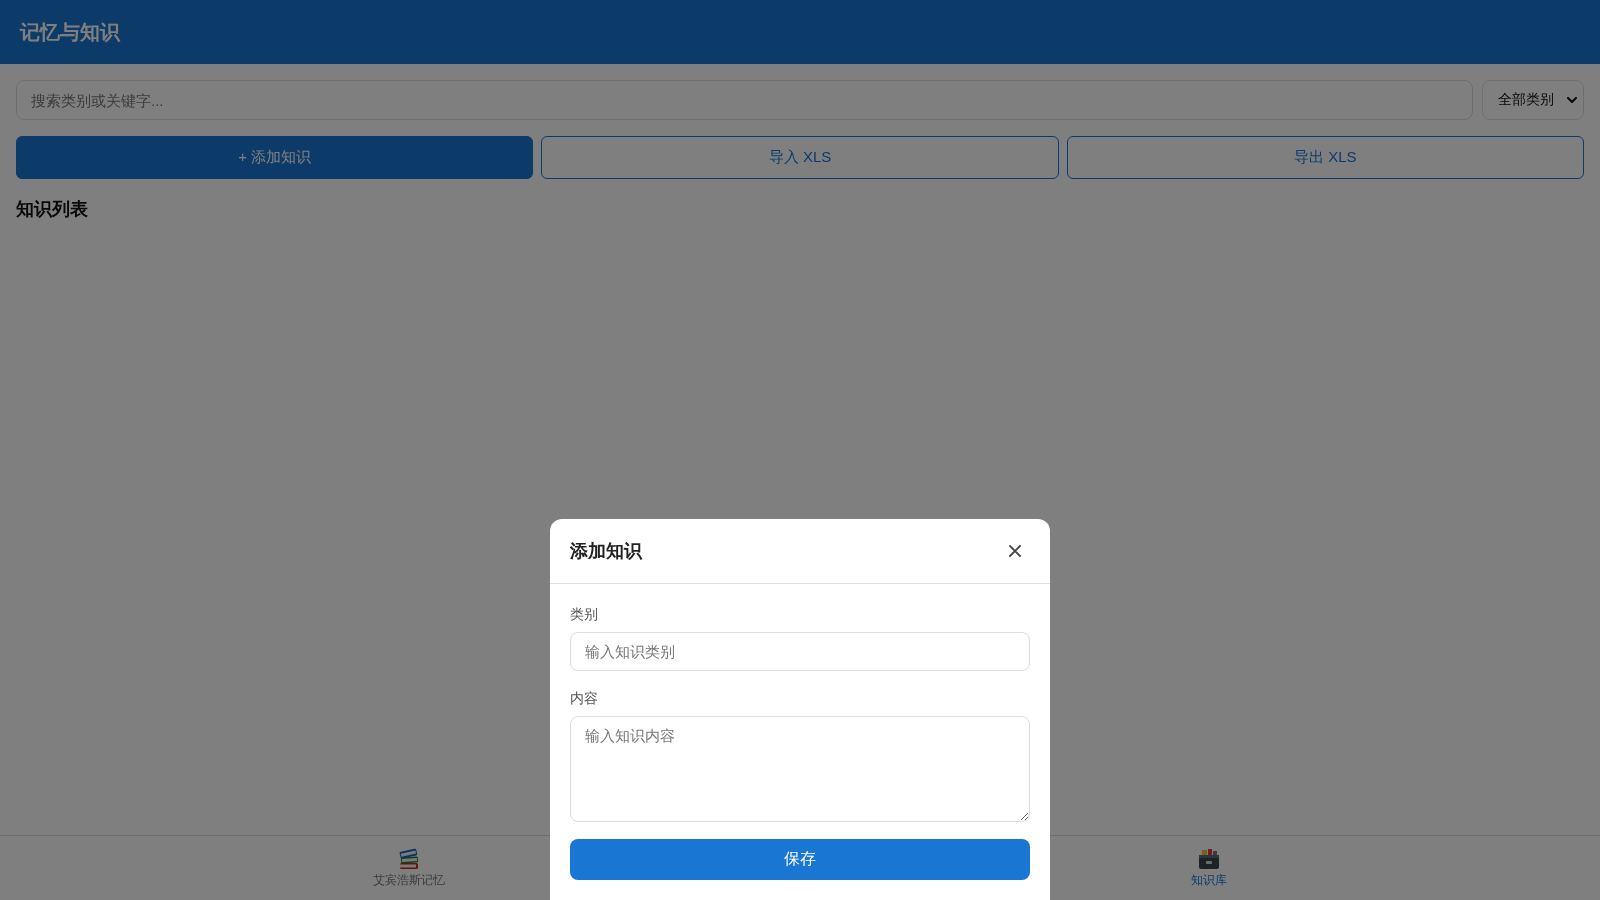 The width and height of the screenshot is (1600, 900). Describe the element at coordinates (70, 32) in the screenshot. I see `app-title: 记忆与知识` at that location.